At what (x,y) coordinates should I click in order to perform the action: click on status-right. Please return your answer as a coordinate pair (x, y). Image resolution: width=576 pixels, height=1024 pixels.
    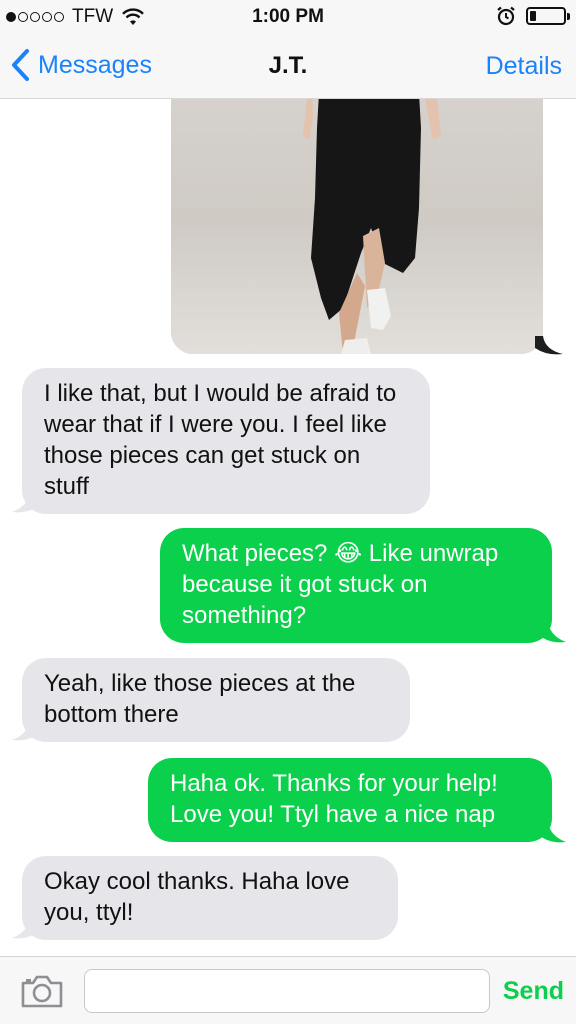
    Looking at the image, I should click on (533, 16).